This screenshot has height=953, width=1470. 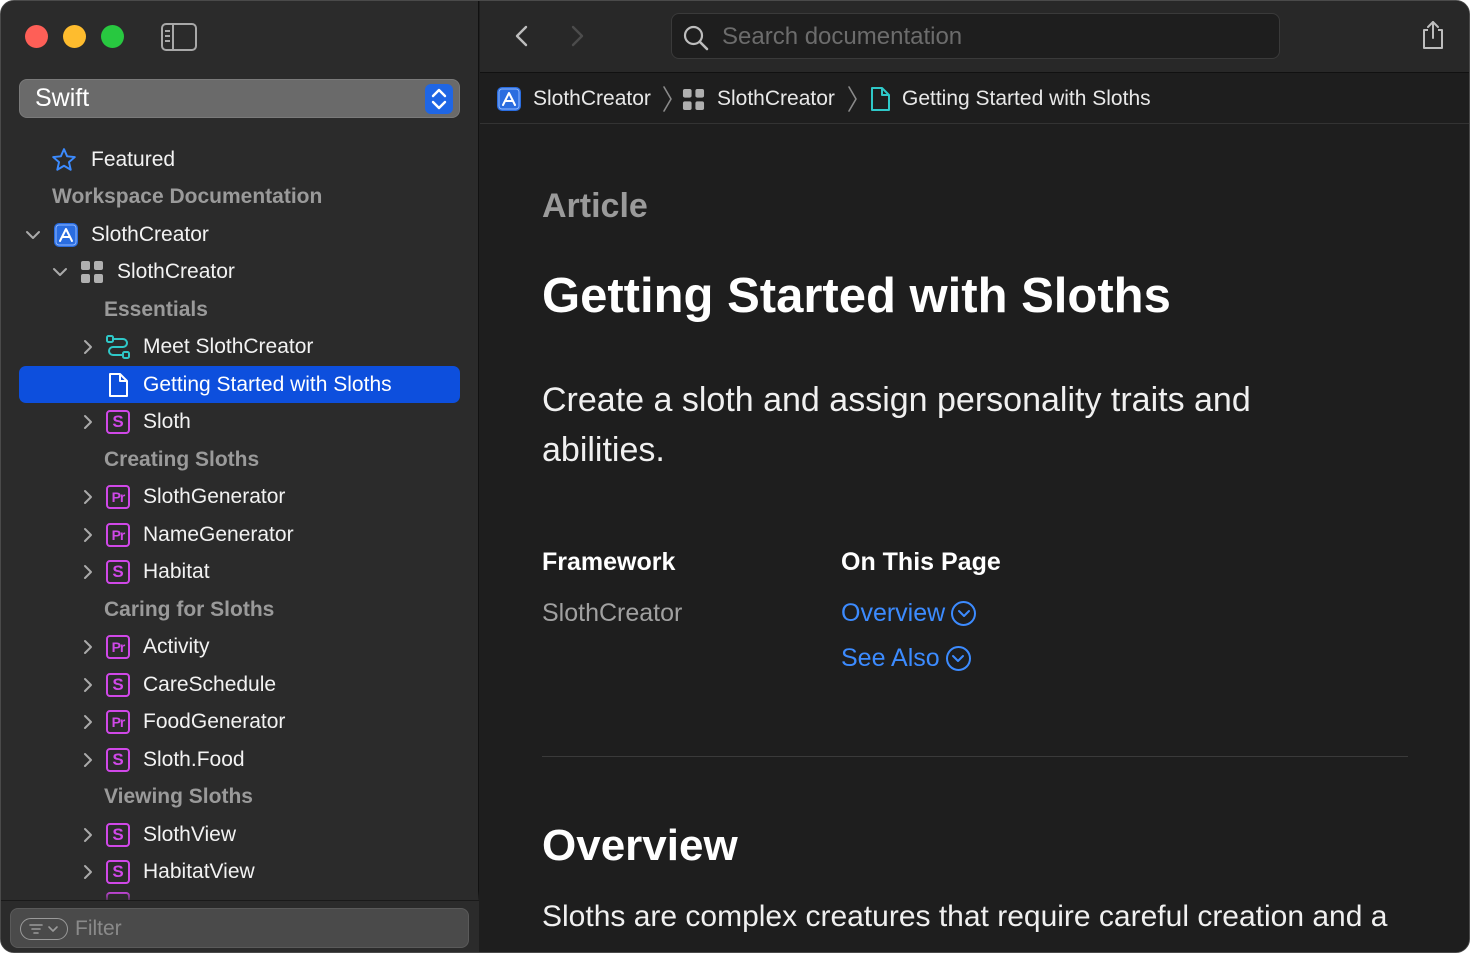 I want to click on link-label: Overview, so click(x=893, y=613).